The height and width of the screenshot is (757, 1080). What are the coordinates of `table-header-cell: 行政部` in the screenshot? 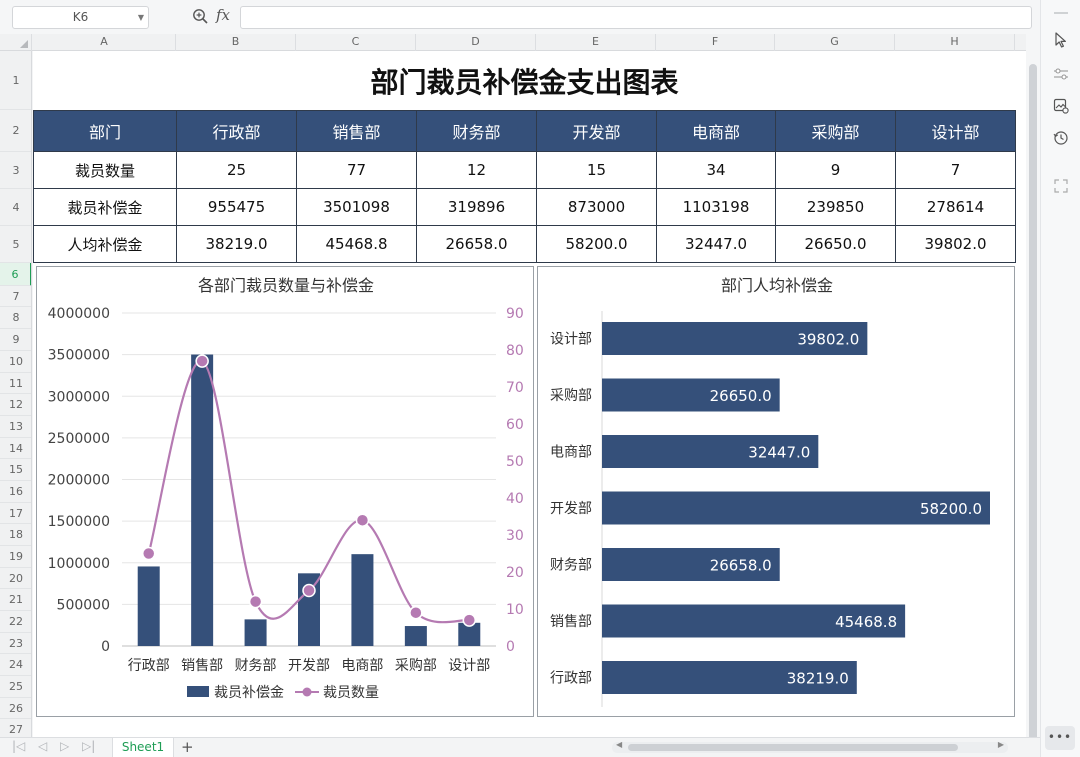 It's located at (236, 131).